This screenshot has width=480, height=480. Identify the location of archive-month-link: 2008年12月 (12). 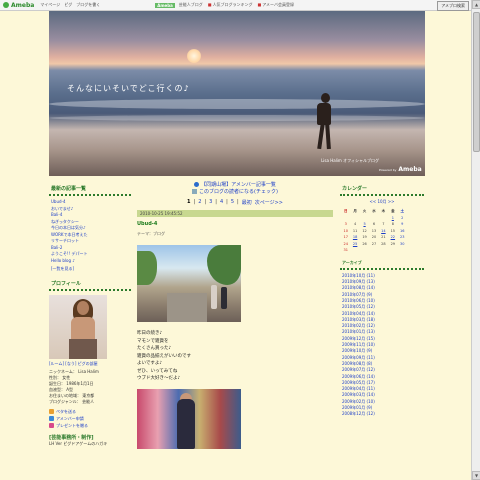
(382, 414).